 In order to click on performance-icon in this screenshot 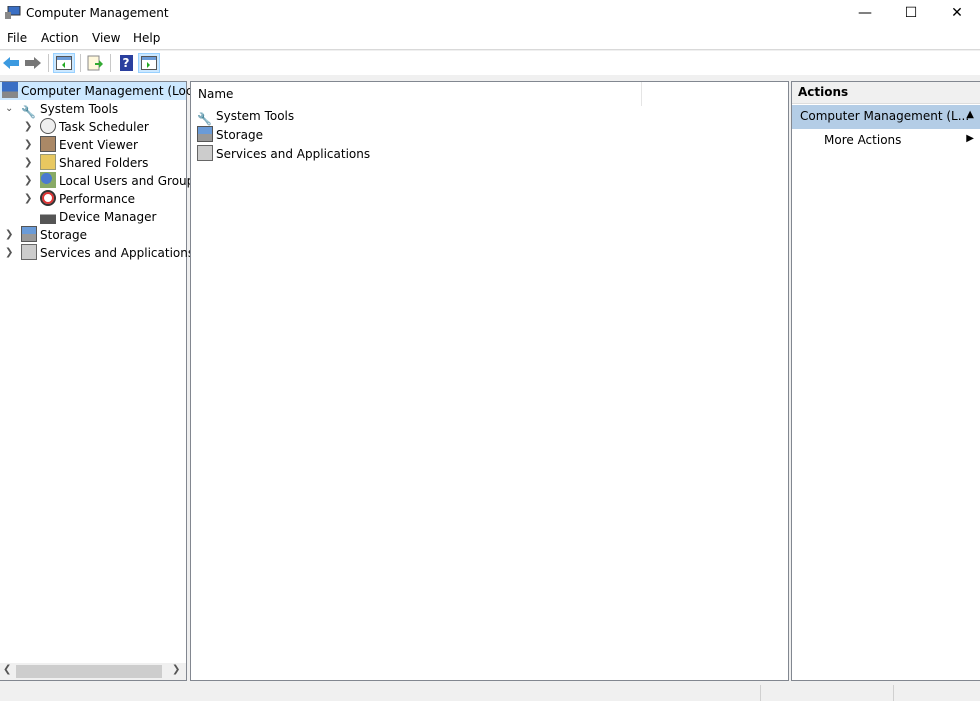, I will do `click(48, 198)`.